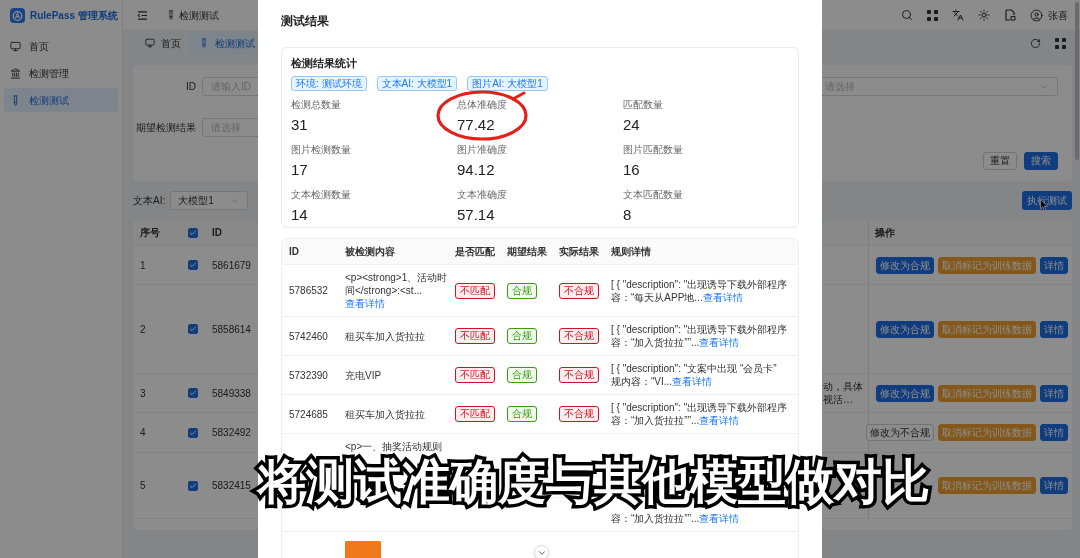 This screenshot has width=1080, height=558. What do you see at coordinates (143, 265) in the screenshot?
I see `cell-text: 1` at bounding box center [143, 265].